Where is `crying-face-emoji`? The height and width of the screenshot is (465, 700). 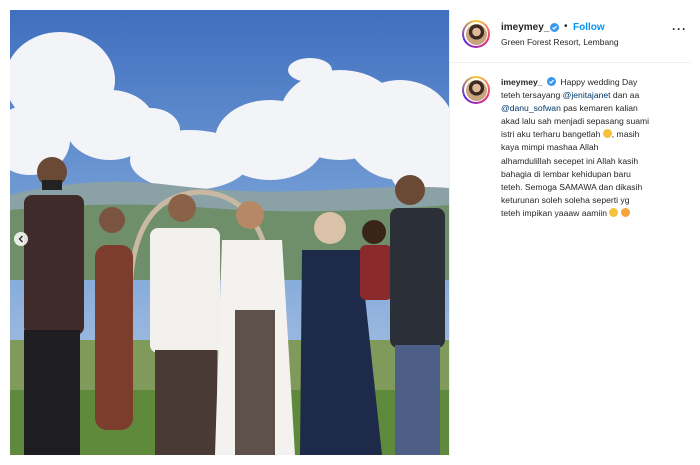 crying-face-emoji is located at coordinates (607, 134).